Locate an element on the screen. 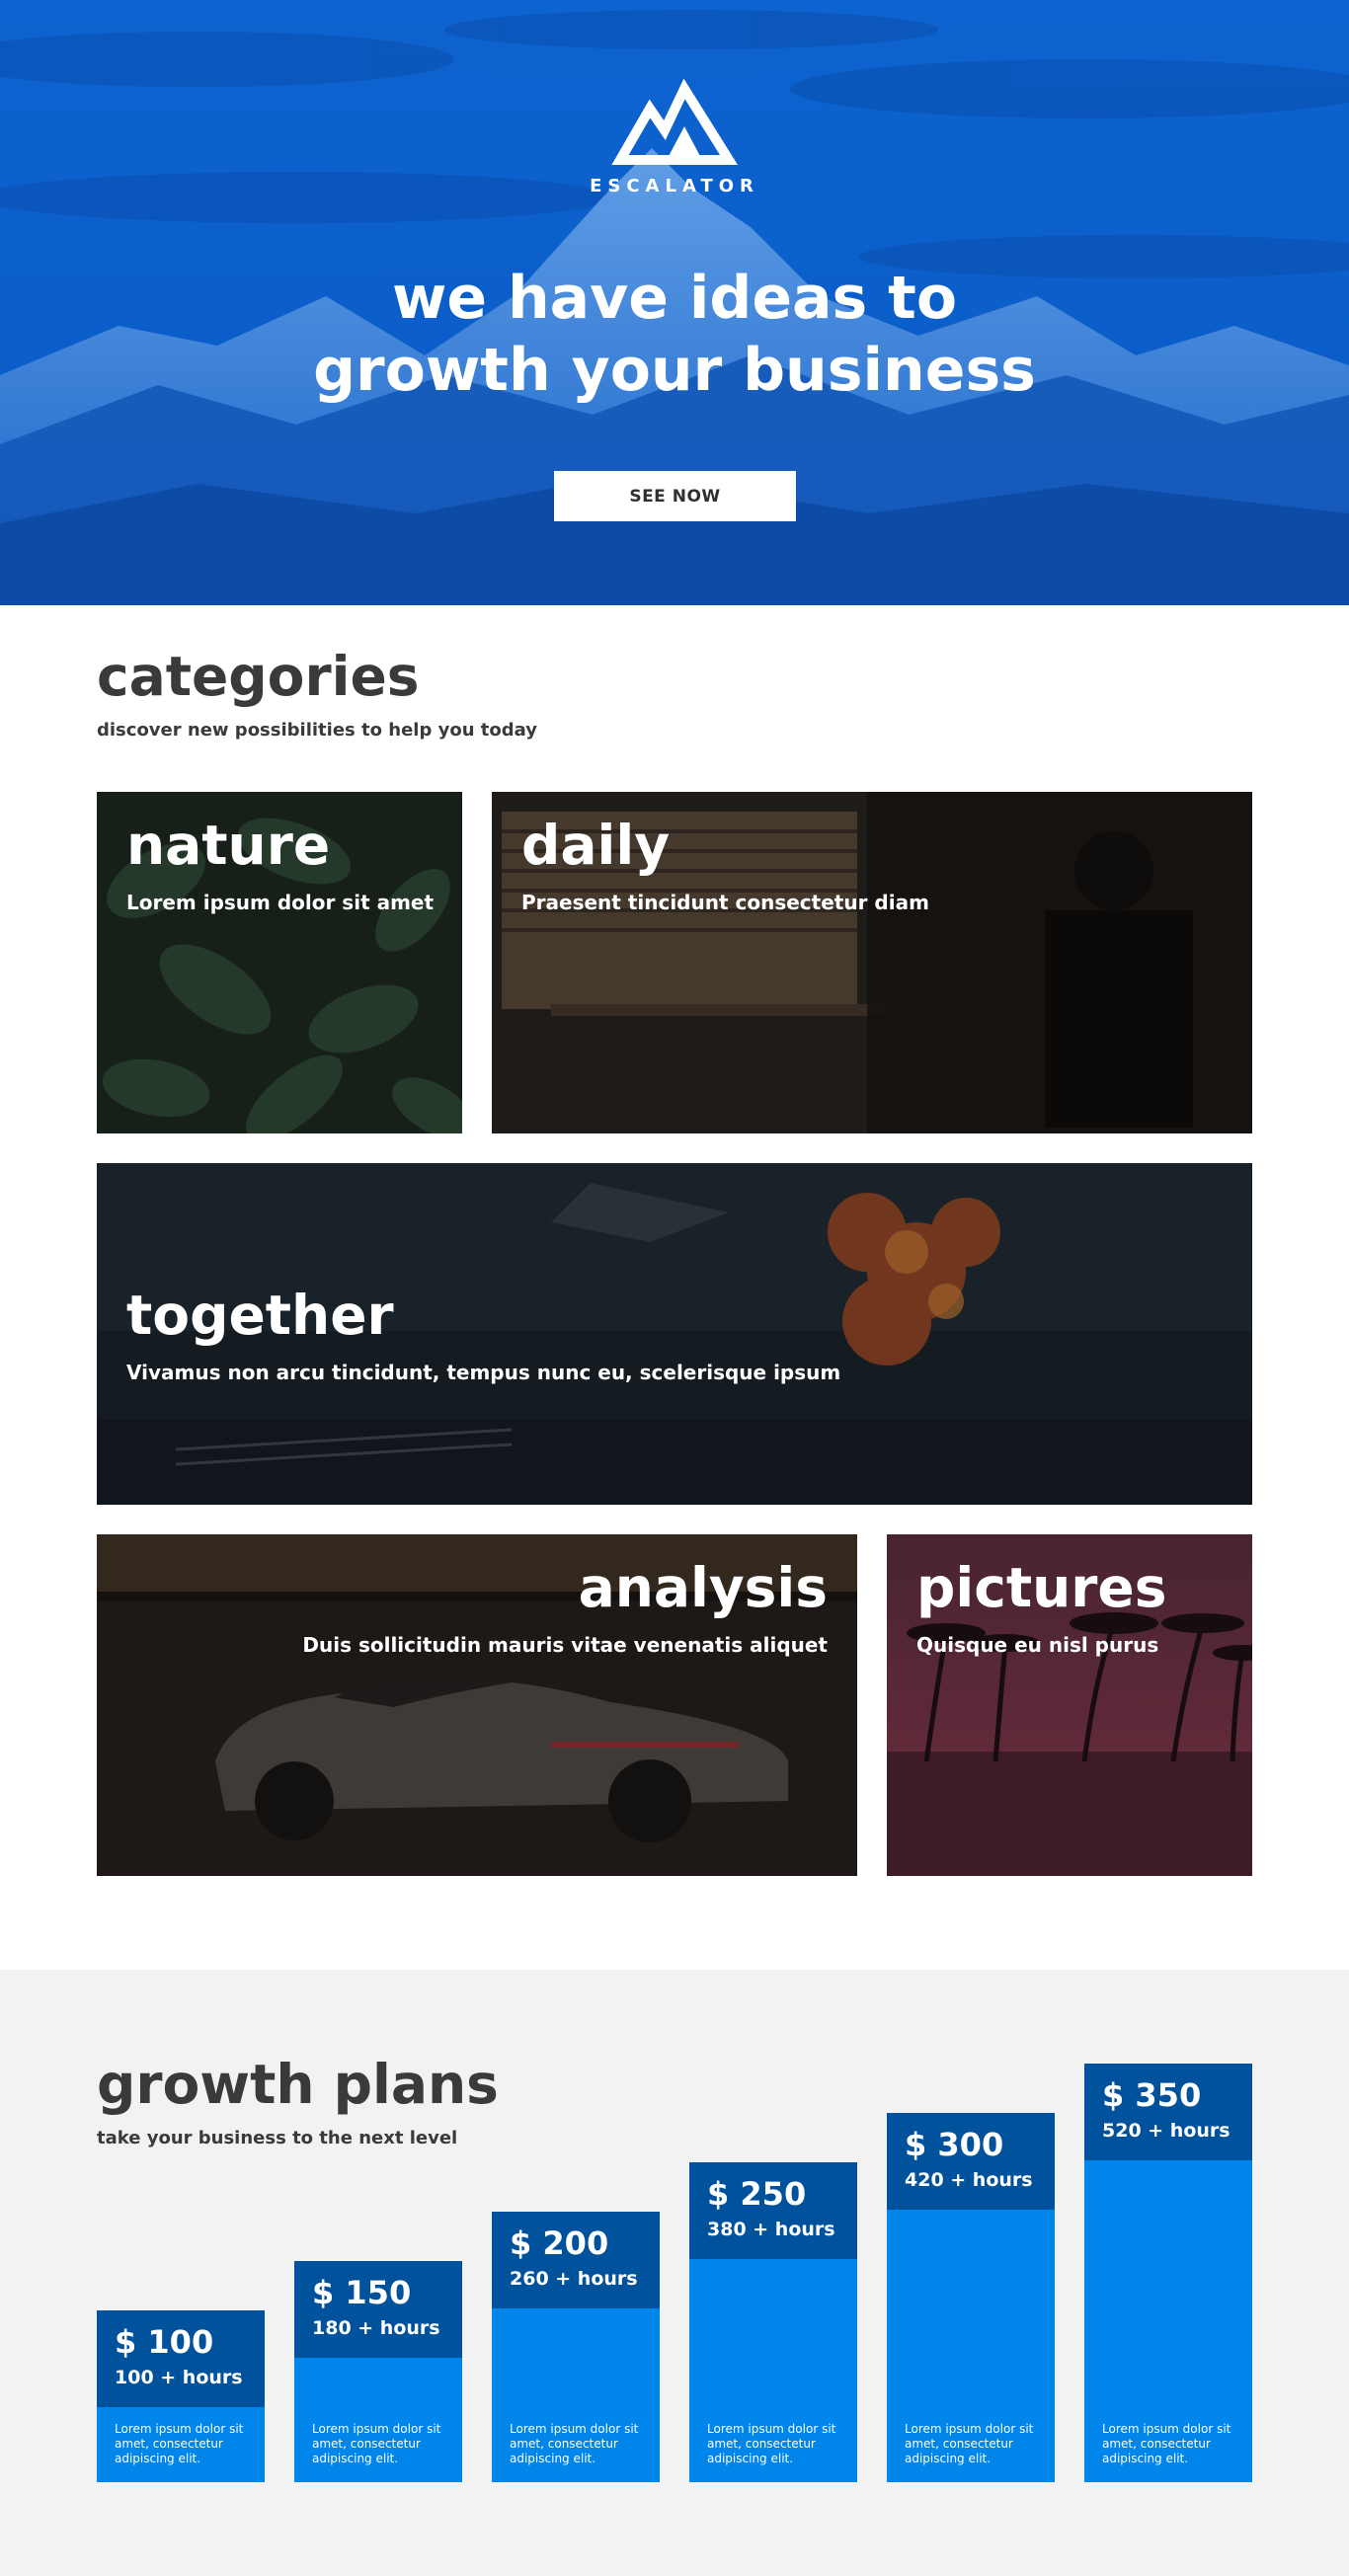  plan-hours: 380 + hours is located at coordinates (771, 2229).